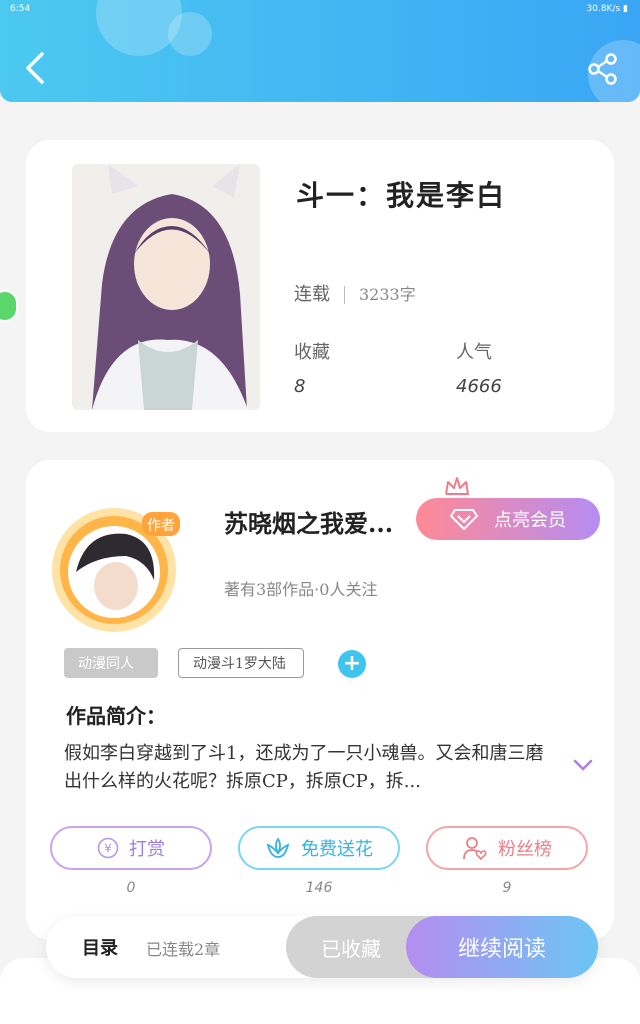 This screenshot has height=1024, width=640. Describe the element at coordinates (355, 293) in the screenshot. I see `book-status-row: 连载 3233字` at that location.